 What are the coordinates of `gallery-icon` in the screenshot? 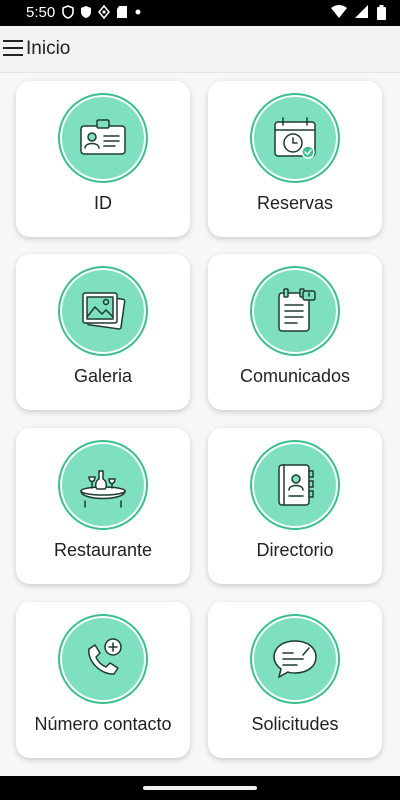 It's located at (104, 311).